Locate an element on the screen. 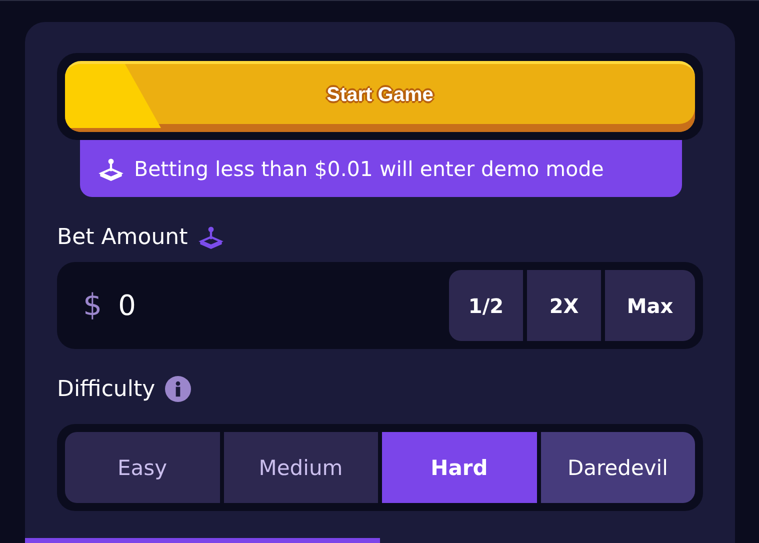  bet-modifier-button: Max is located at coordinates (650, 305).